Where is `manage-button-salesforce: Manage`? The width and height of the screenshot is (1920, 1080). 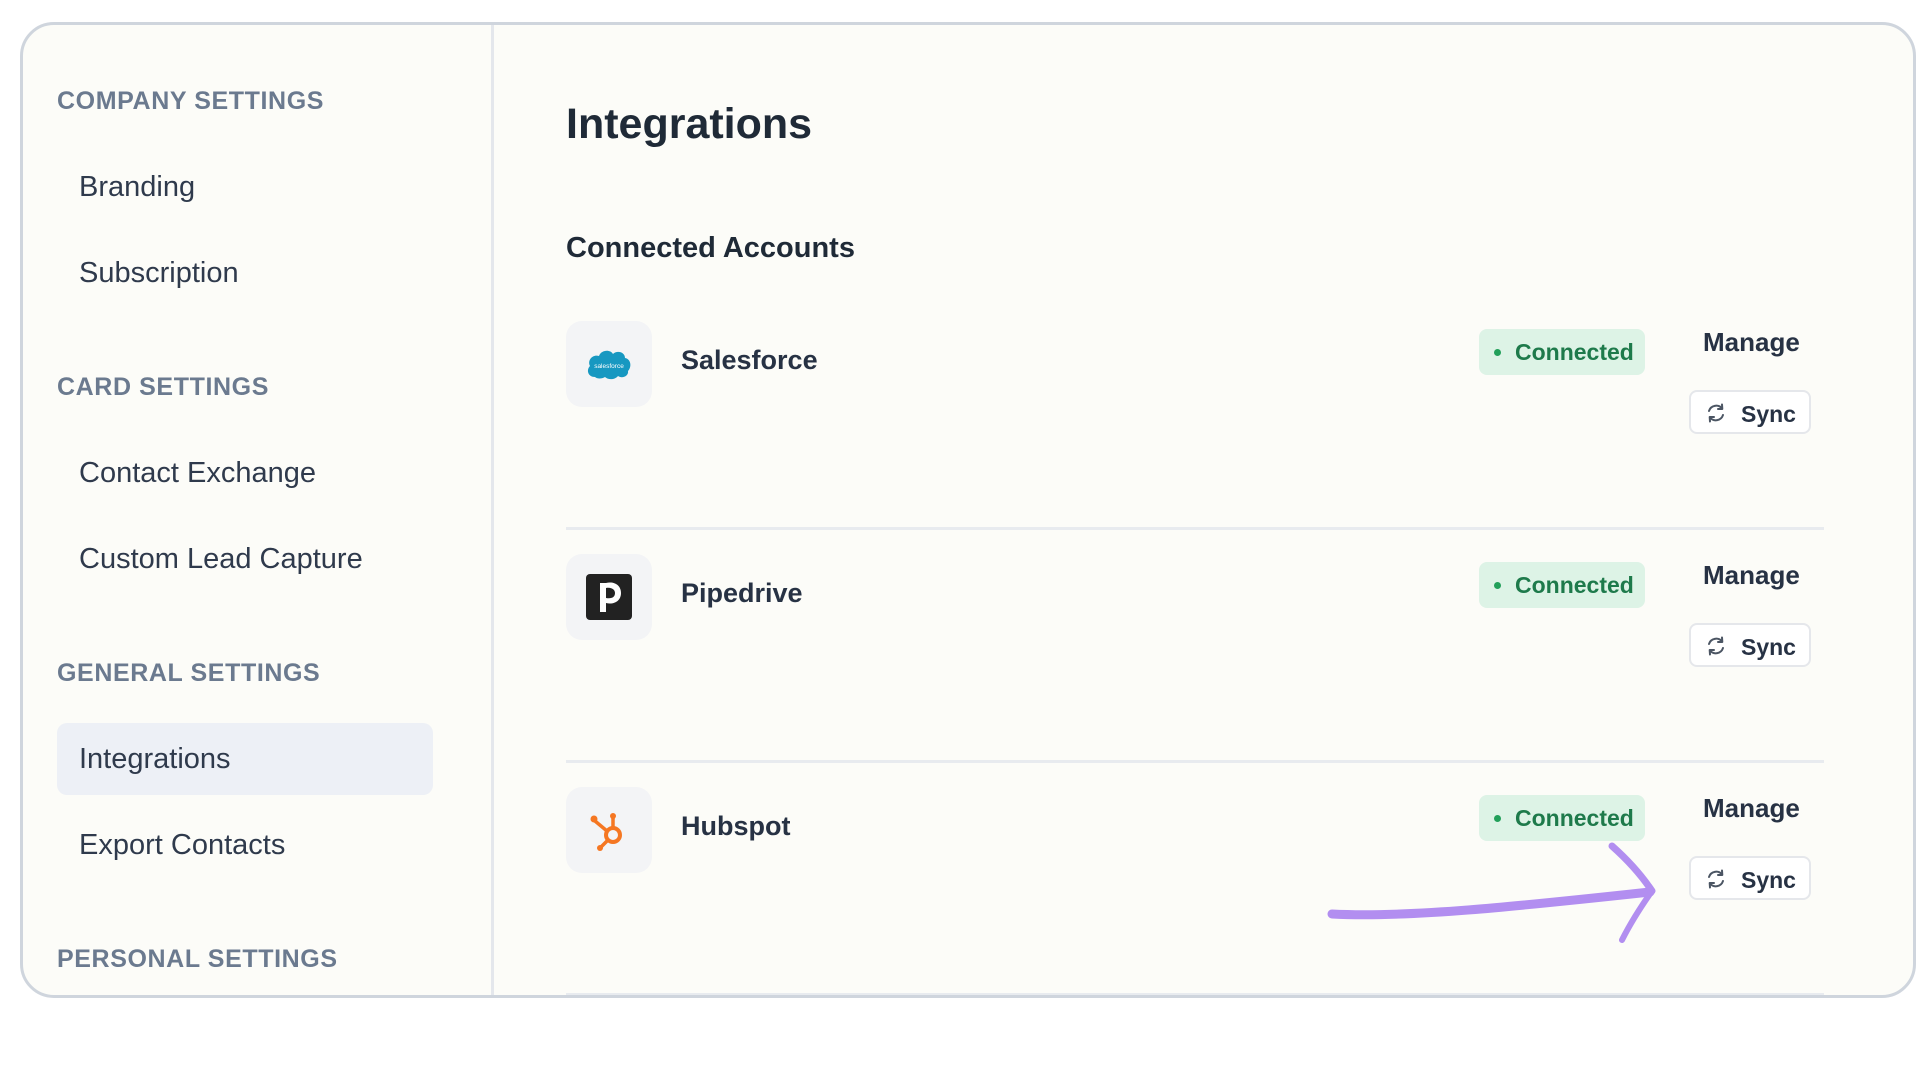 manage-button-salesforce: Manage is located at coordinates (1751, 342).